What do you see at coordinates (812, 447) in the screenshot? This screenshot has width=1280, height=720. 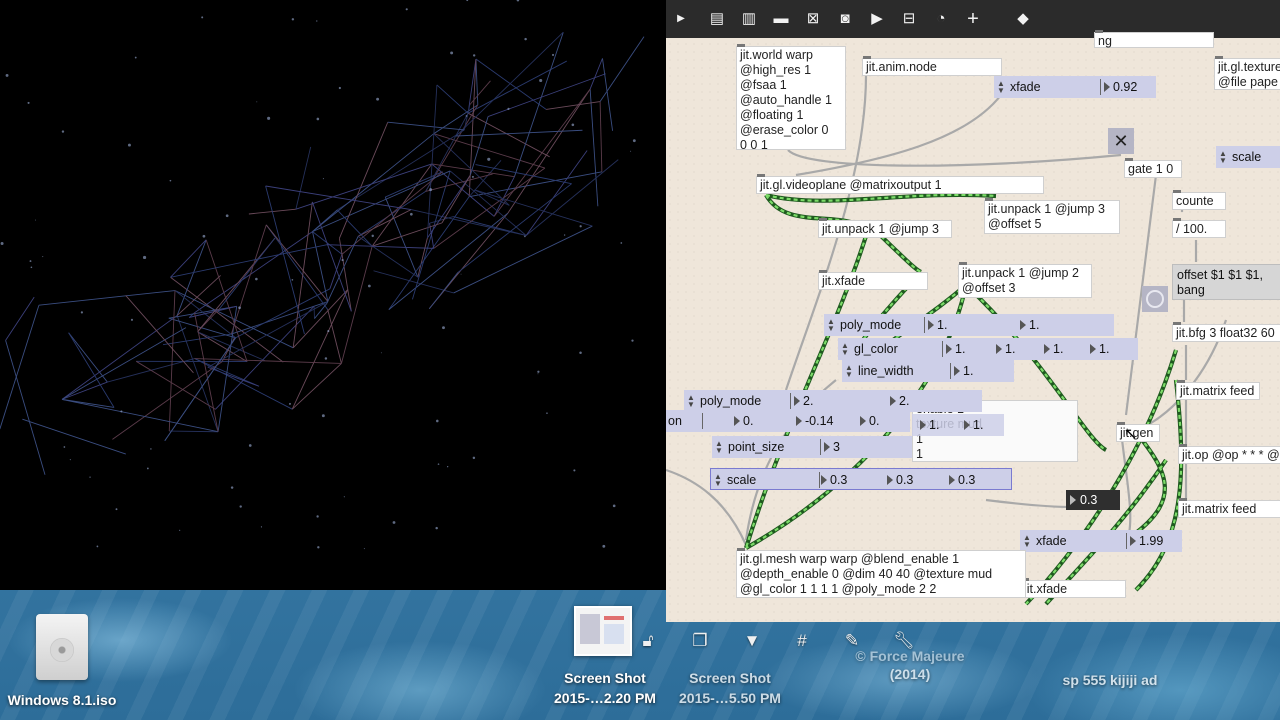 I see `point-size-attr: ▲ ▼ point_size 3` at bounding box center [812, 447].